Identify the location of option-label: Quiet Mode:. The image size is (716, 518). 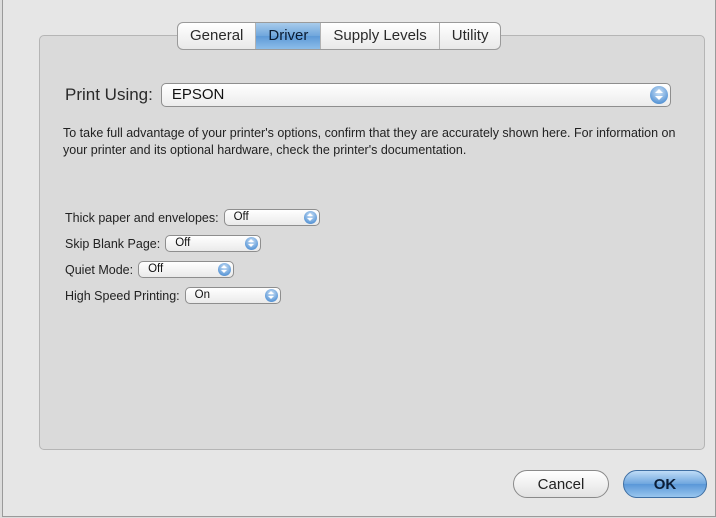
(99, 269).